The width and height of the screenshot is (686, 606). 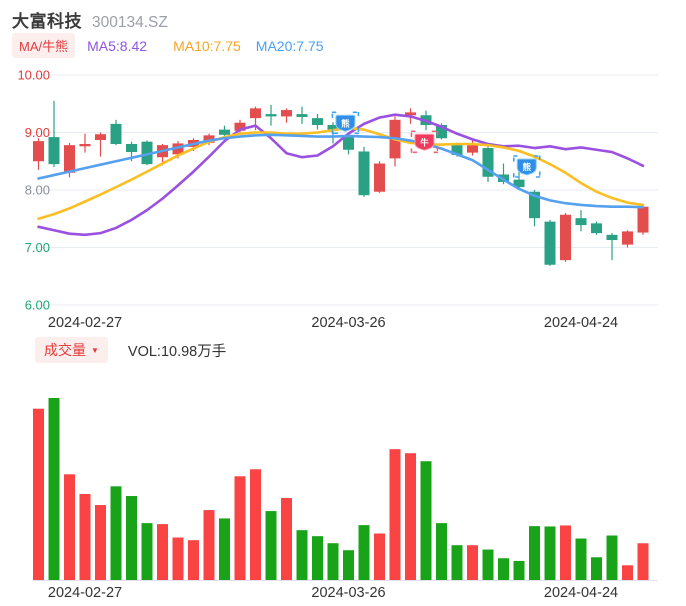 I want to click on stock-name: 大富科技, so click(x=47, y=21).